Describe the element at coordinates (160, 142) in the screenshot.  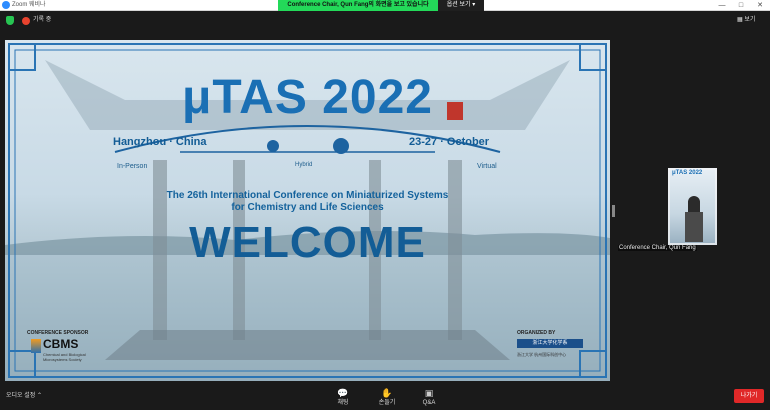
I see `slide-location: Hangzhou · China` at that location.